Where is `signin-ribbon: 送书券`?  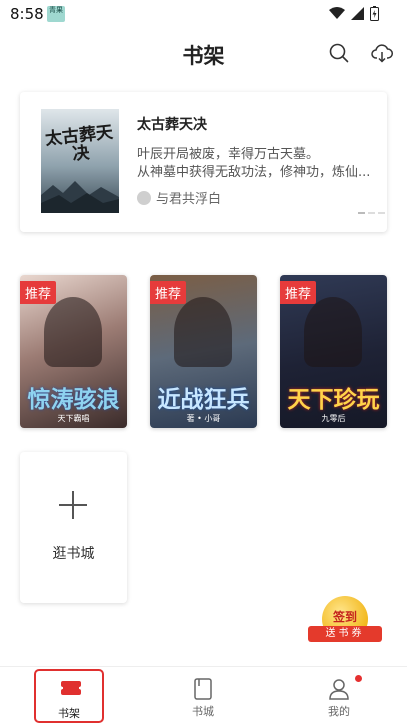 signin-ribbon: 送书券 is located at coordinates (345, 634).